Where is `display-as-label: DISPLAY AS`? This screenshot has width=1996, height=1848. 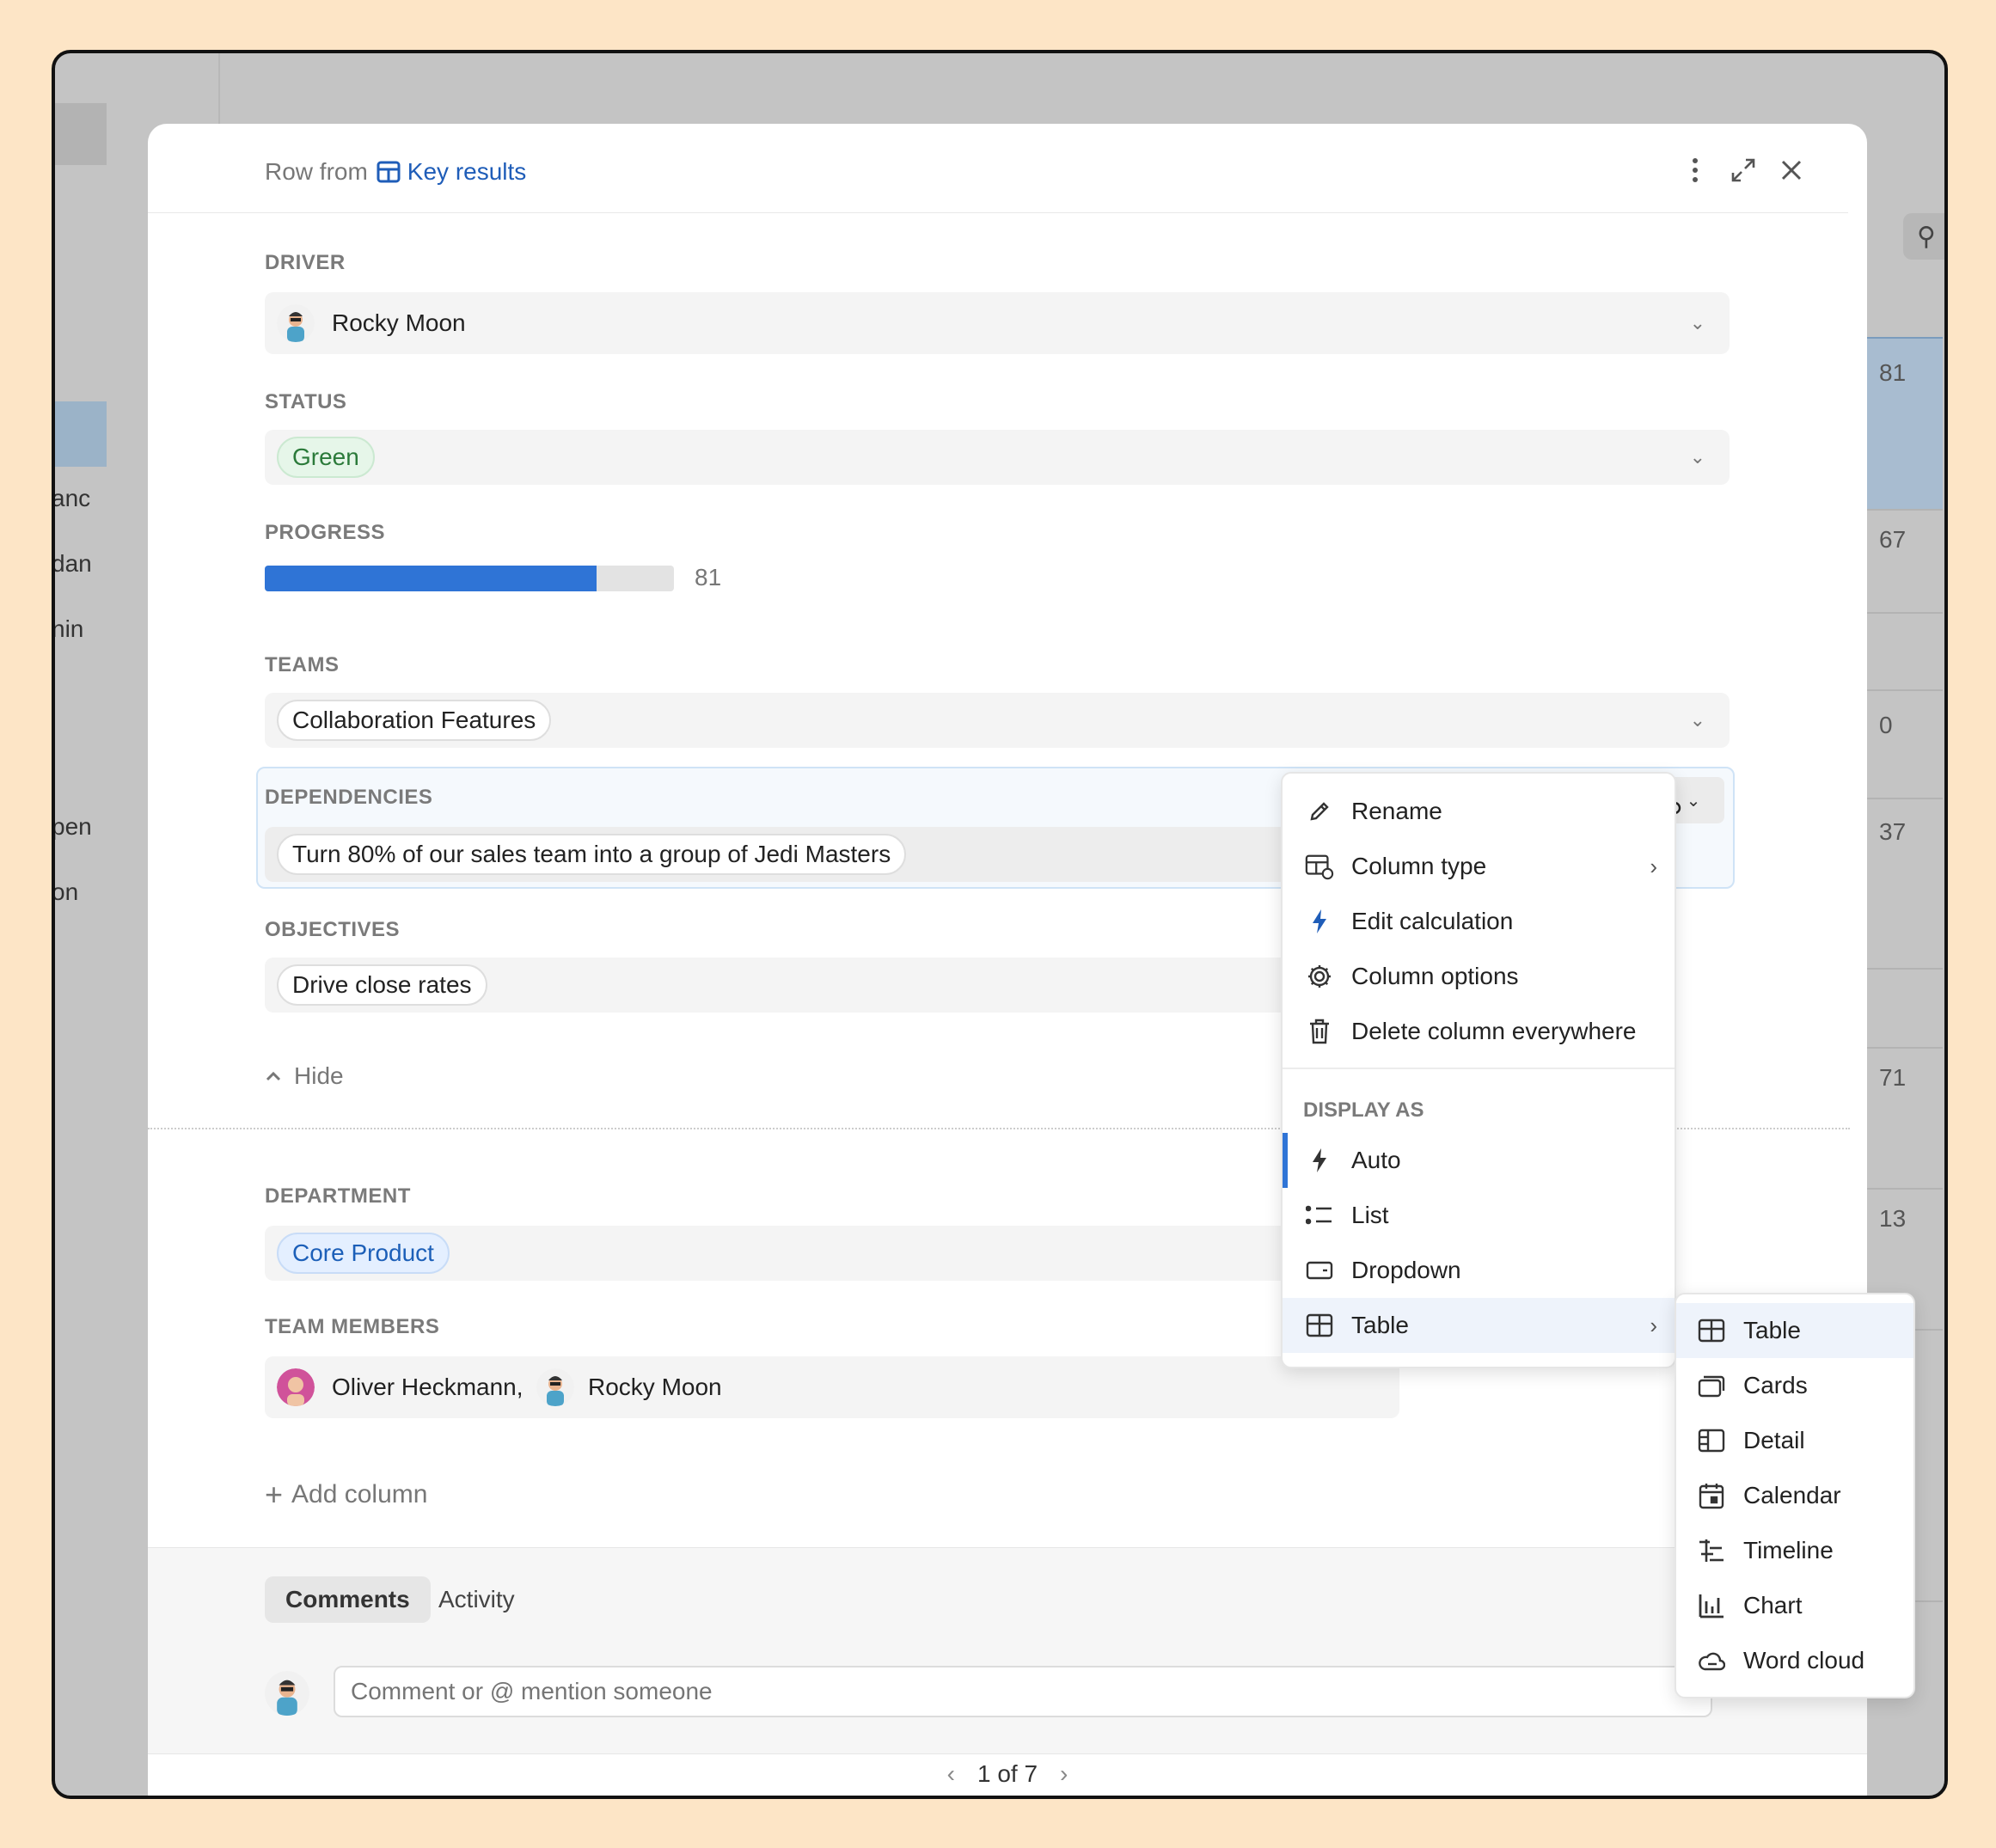 display-as-label: DISPLAY AS is located at coordinates (1364, 1110).